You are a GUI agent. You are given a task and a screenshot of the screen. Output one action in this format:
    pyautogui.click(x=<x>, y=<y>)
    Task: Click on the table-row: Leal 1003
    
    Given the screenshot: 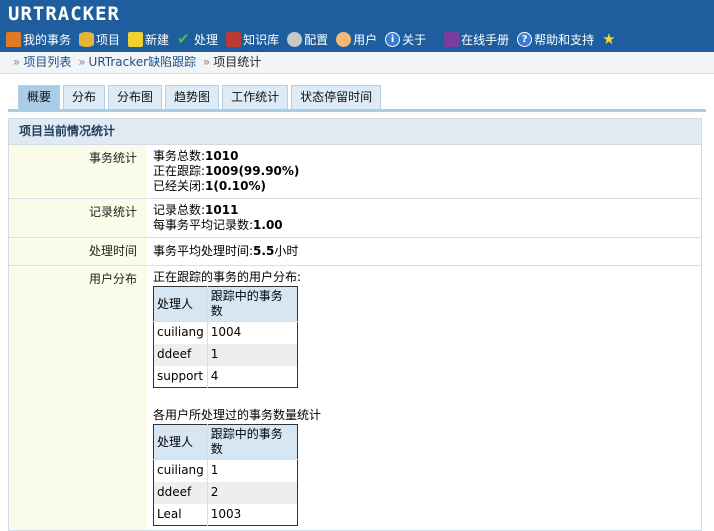 What is the action you would take?
    pyautogui.click(x=225, y=514)
    